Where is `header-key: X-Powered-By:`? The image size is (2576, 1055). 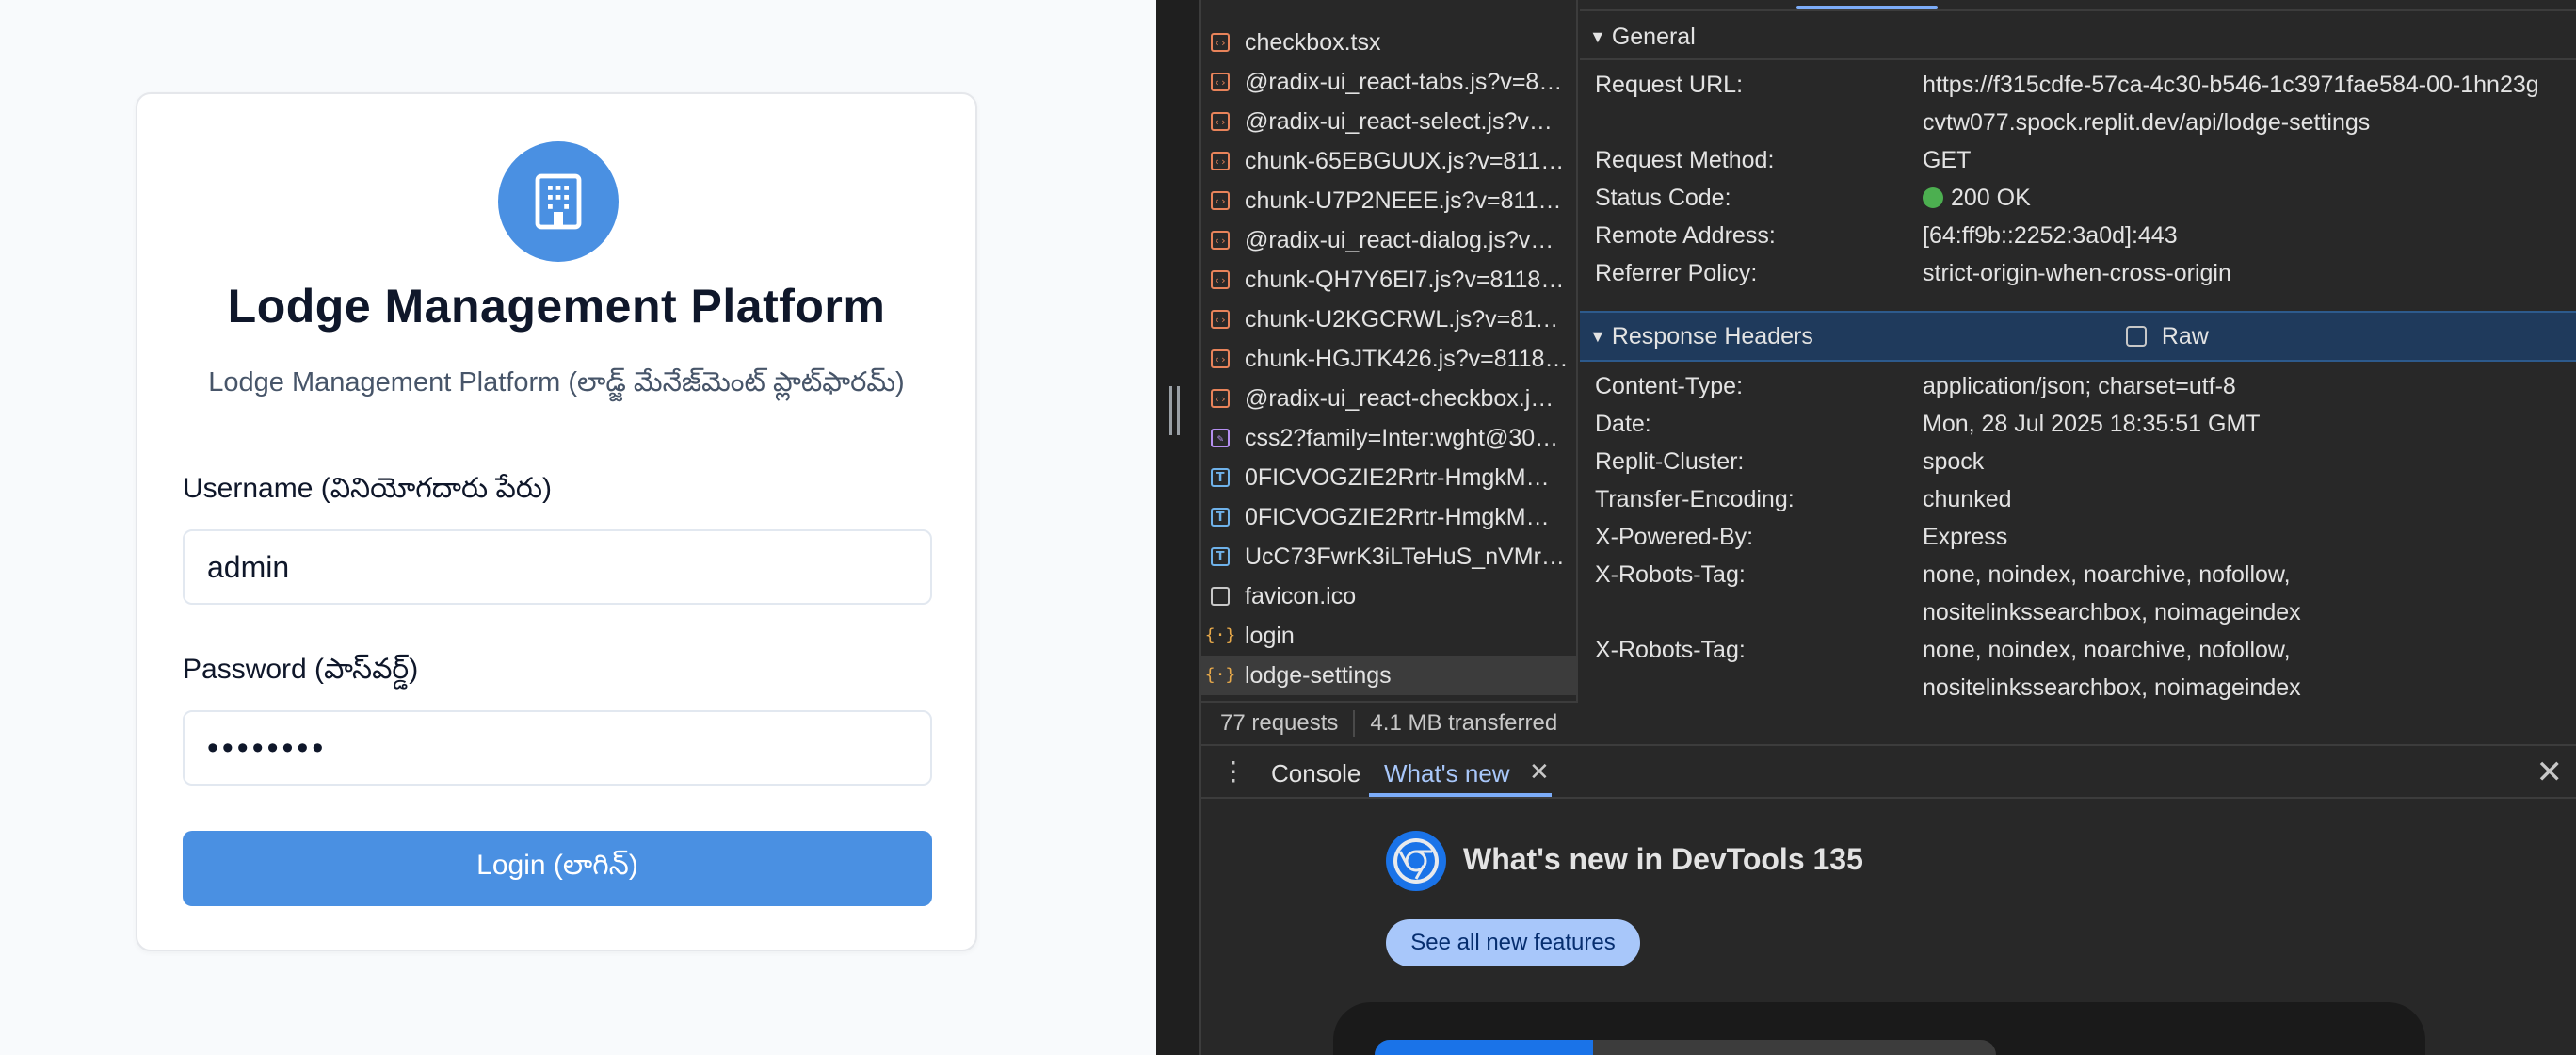 header-key: X-Powered-By: is located at coordinates (1674, 537).